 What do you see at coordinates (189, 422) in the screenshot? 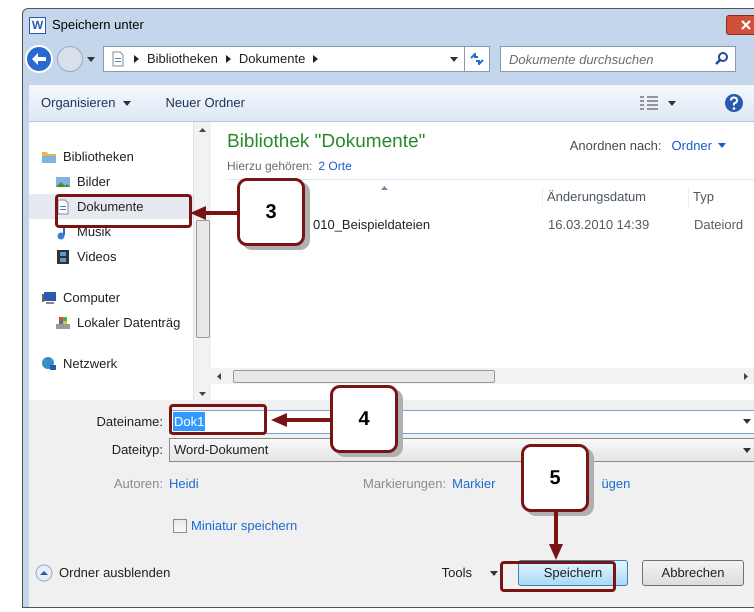
I see `filename-value: Dok1` at bounding box center [189, 422].